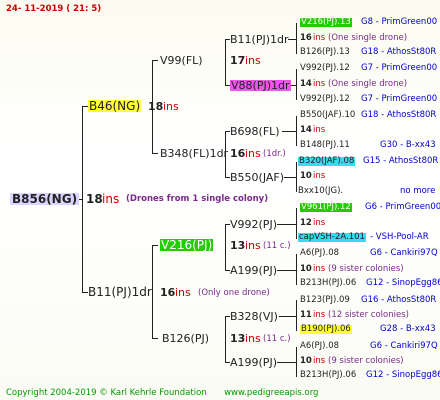  Describe the element at coordinates (181, 60) in the screenshot. I see `gen2-queen-id: V99(FL)` at that location.